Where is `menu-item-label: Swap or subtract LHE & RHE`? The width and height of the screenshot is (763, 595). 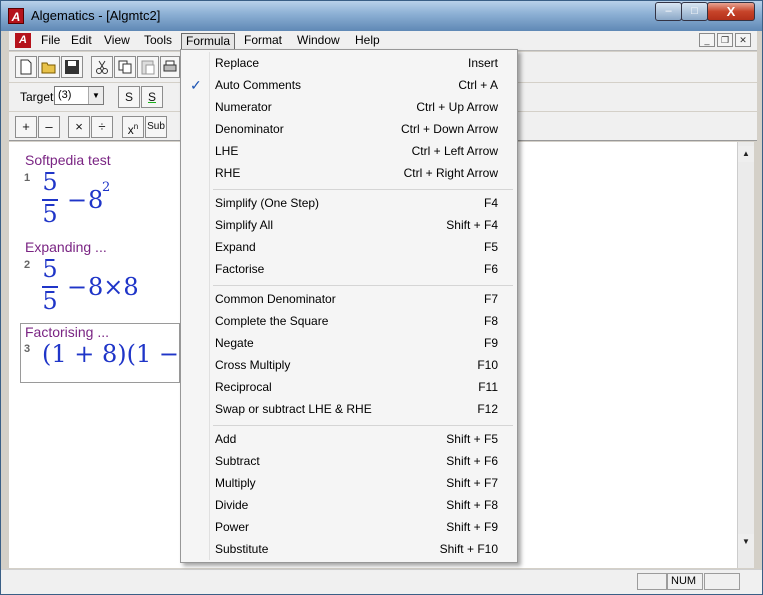
menu-item-label: Swap or subtract LHE & RHE is located at coordinates (293, 409).